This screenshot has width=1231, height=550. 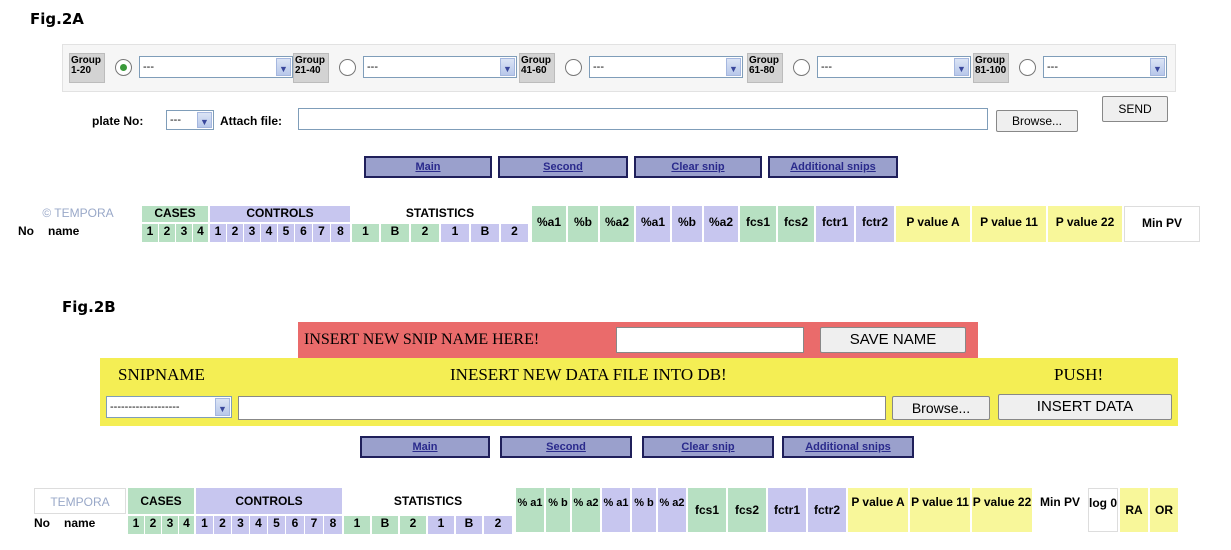 I want to click on group-5-radio, so click(x=1027, y=67).